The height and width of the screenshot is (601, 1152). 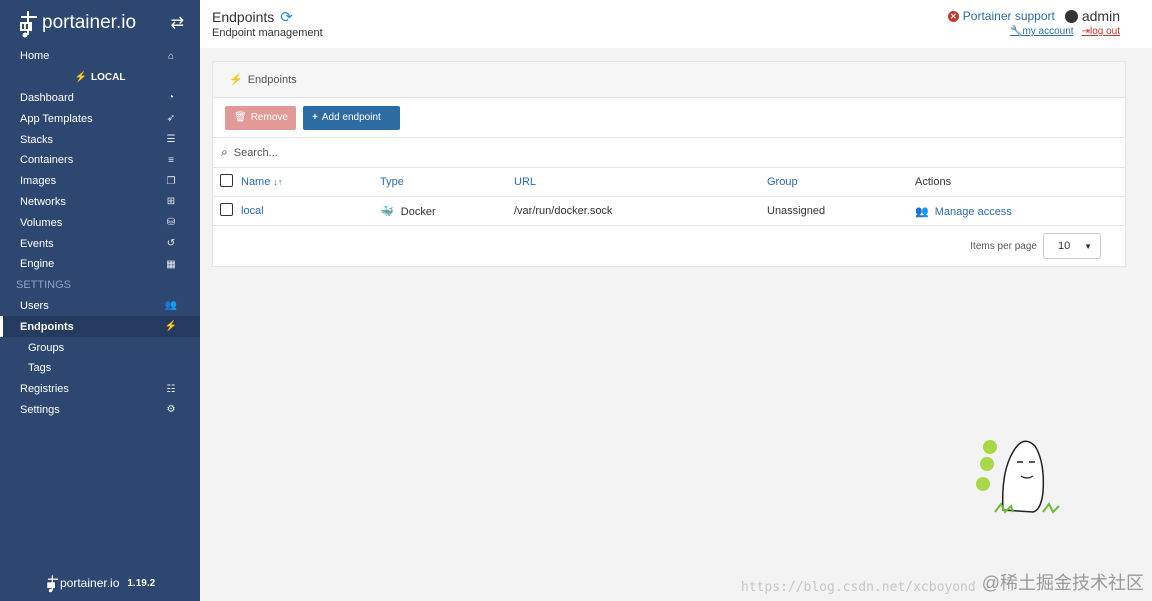 What do you see at coordinates (56, 118) in the screenshot?
I see `sidebar-item-label: App Templates` at bounding box center [56, 118].